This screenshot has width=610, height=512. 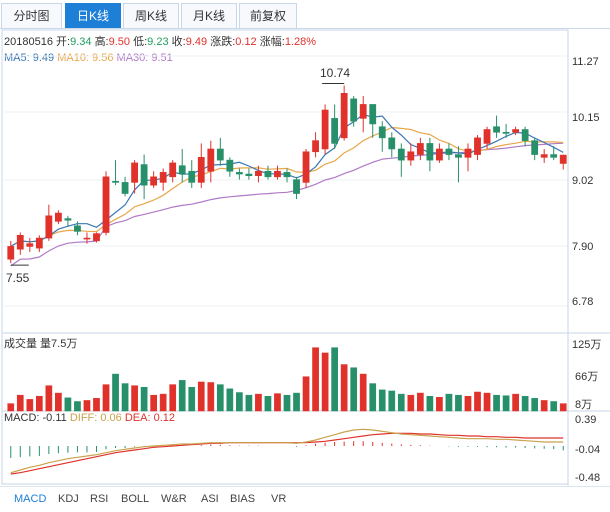 What do you see at coordinates (242, 499) in the screenshot?
I see `indicator-tab-bias: BIAS` at bounding box center [242, 499].